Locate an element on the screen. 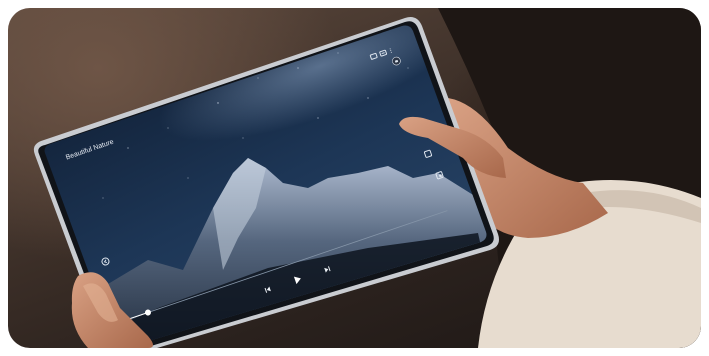 This screenshot has width=709, height=356. pip-icon is located at coordinates (439, 175).